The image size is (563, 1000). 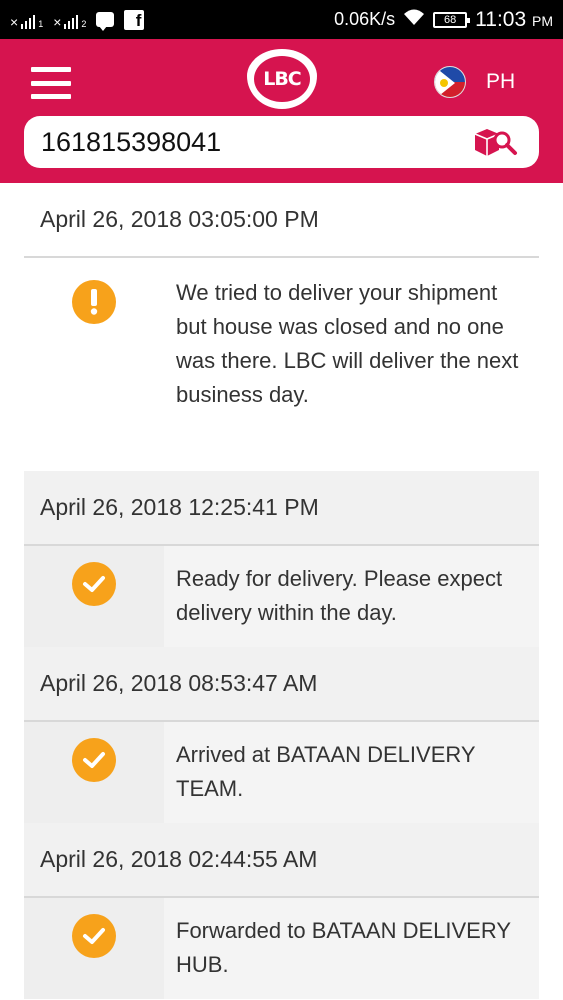 What do you see at coordinates (326, 771) in the screenshot?
I see `entry-description: Arrived at BATAAN DELIVERY TEAM.` at bounding box center [326, 771].